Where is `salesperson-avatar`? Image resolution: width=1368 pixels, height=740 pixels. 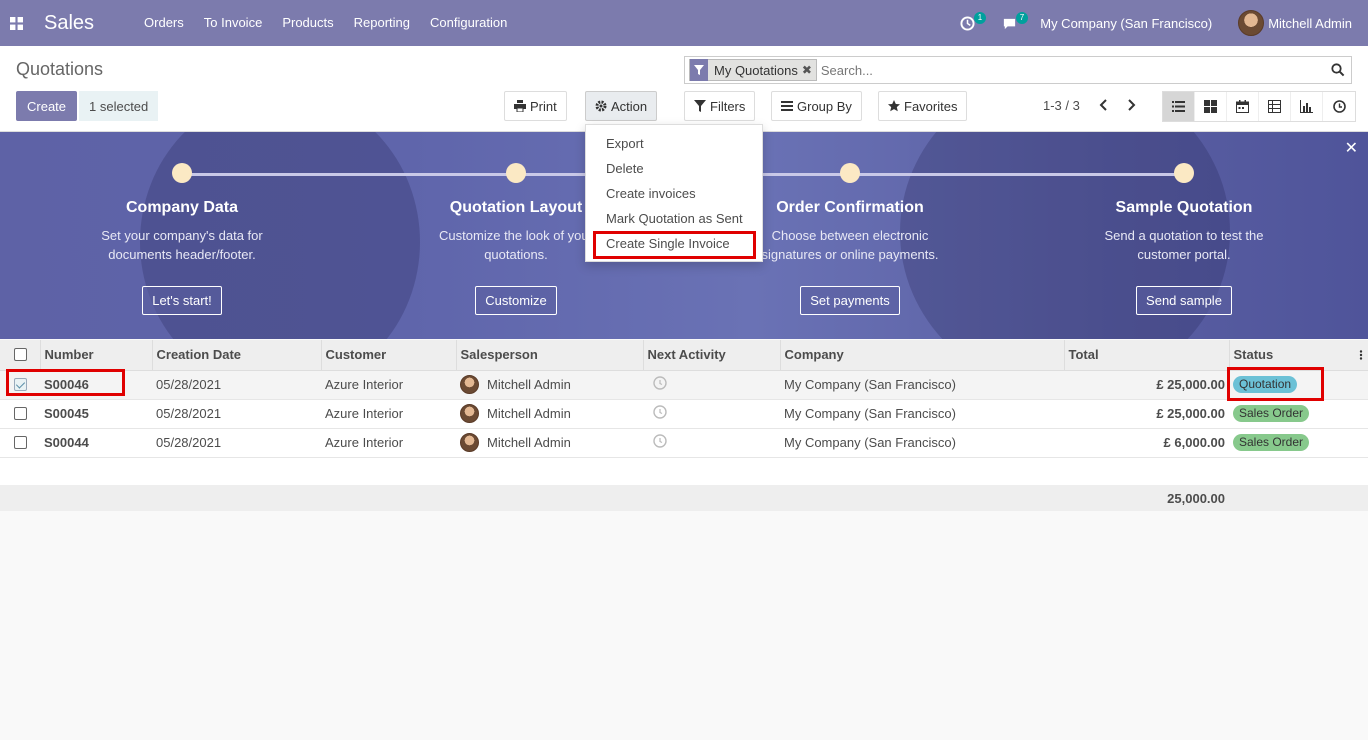
salesperson-avatar is located at coordinates (469, 442).